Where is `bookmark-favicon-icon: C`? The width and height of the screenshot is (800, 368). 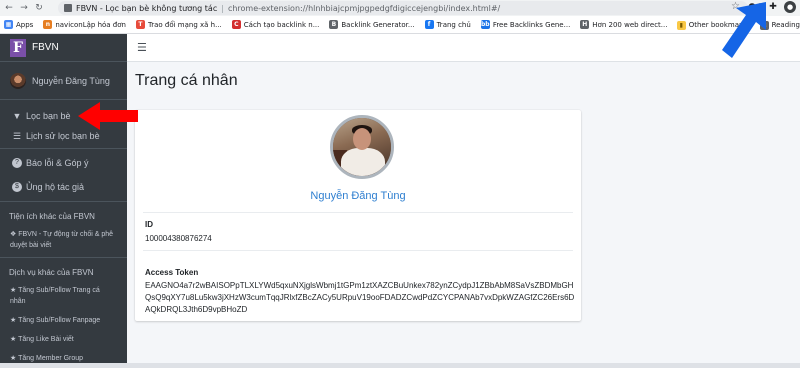
bookmark-favicon-icon: C is located at coordinates (236, 24).